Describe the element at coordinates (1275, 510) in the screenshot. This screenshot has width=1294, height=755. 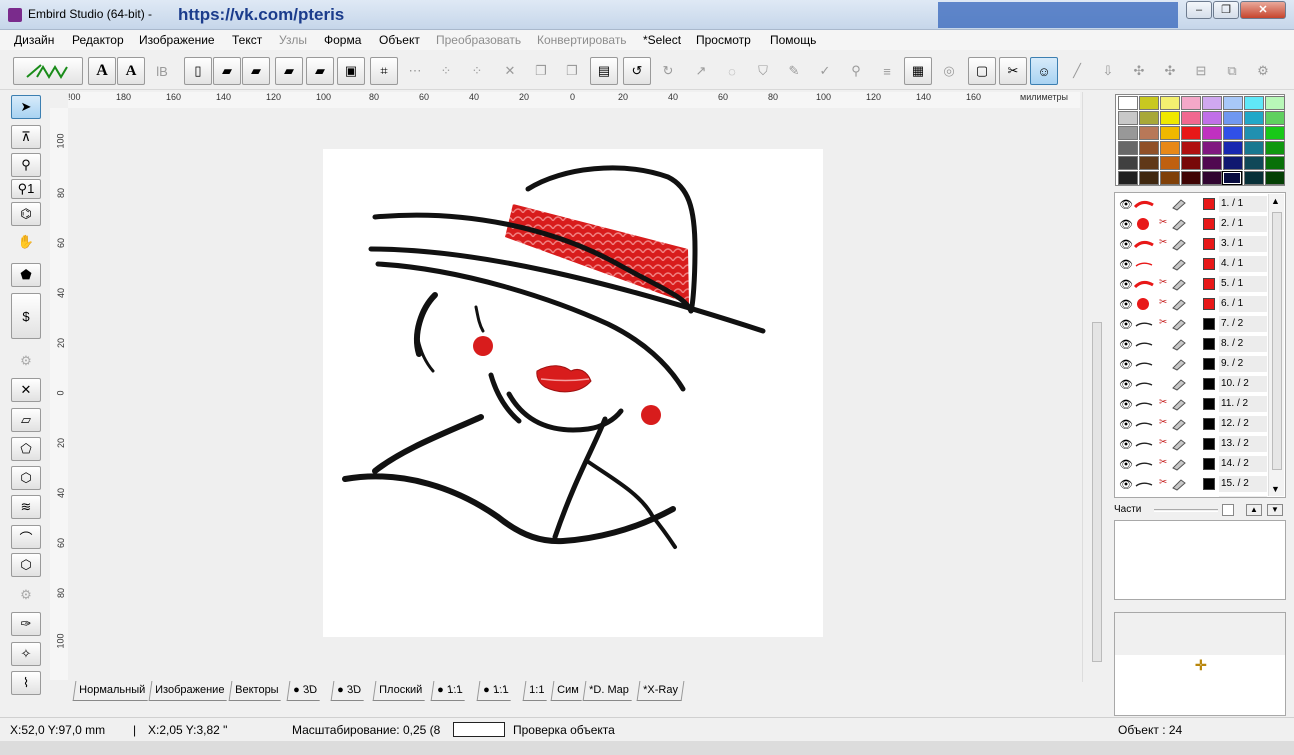
I see `parts-down-button: ▼` at that location.